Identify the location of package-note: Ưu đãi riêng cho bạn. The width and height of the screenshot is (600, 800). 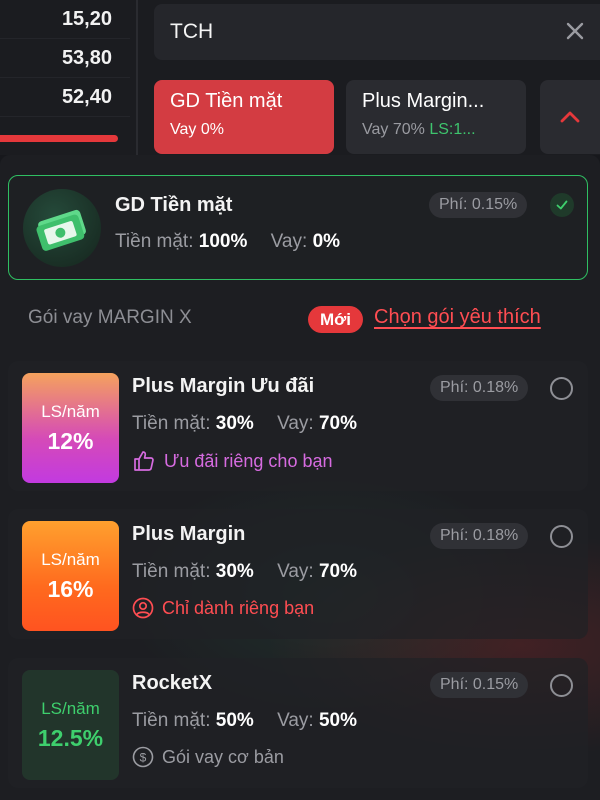
(232, 461).